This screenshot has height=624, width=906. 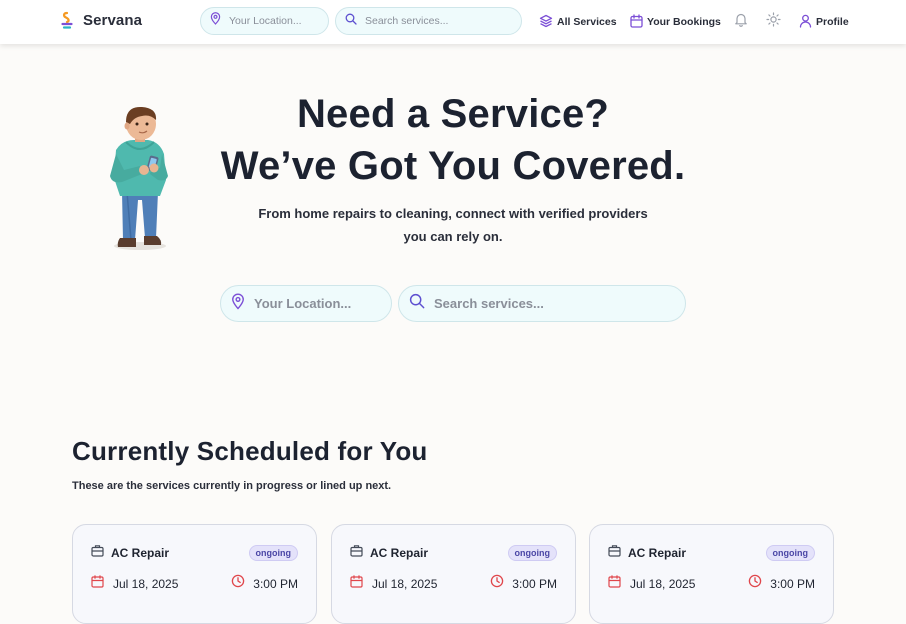 I want to click on header-location-field, so click(x=264, y=21).